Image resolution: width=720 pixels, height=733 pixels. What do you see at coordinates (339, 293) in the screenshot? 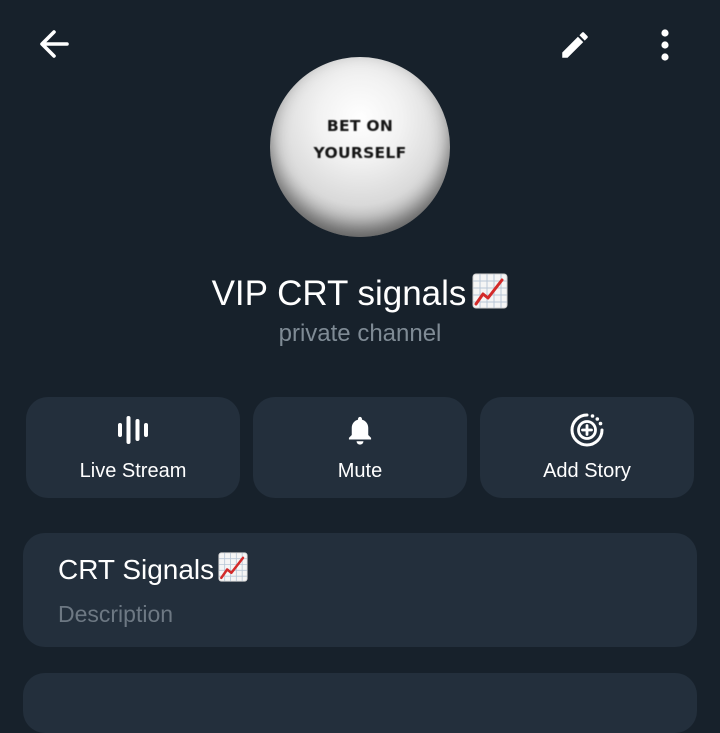
I see `channel-title-text: VIP CRT signals` at bounding box center [339, 293].